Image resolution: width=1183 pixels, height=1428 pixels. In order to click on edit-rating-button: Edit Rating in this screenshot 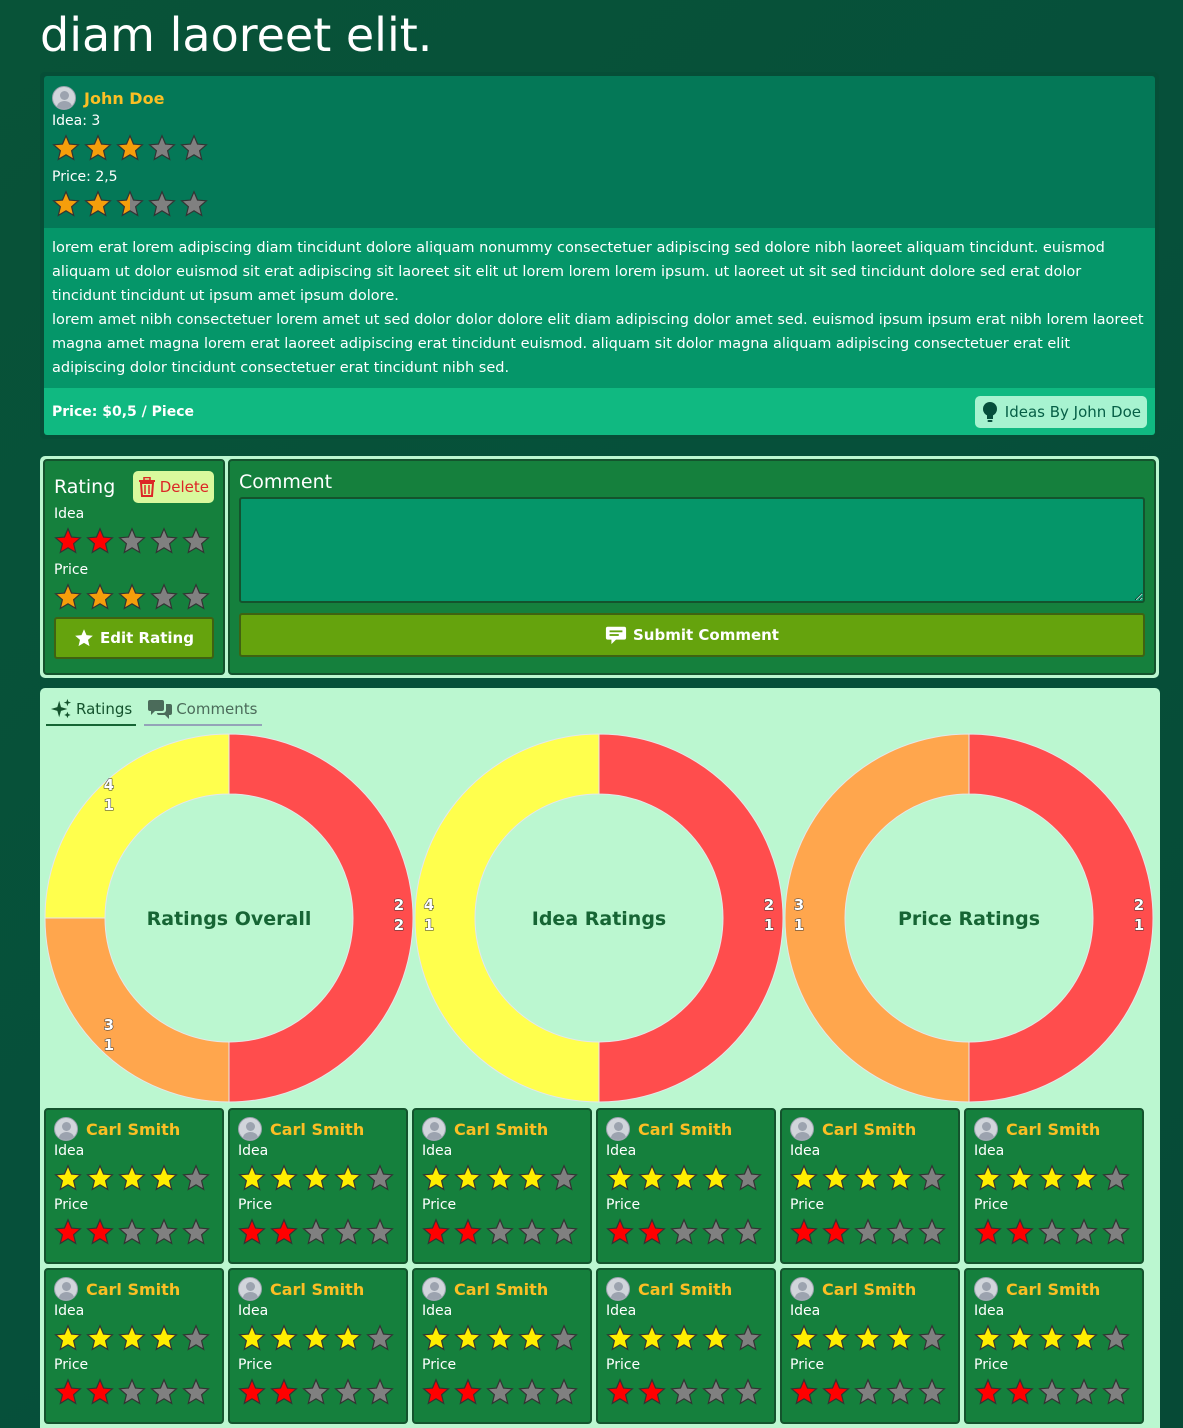, I will do `click(134, 638)`.